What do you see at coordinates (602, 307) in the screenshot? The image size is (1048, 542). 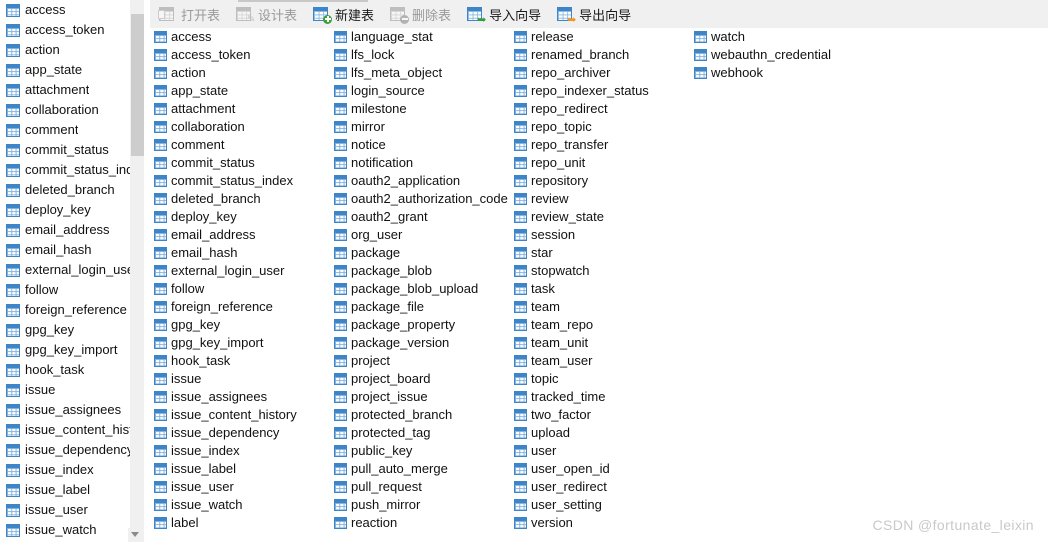 I see `table-list-item: team` at bounding box center [602, 307].